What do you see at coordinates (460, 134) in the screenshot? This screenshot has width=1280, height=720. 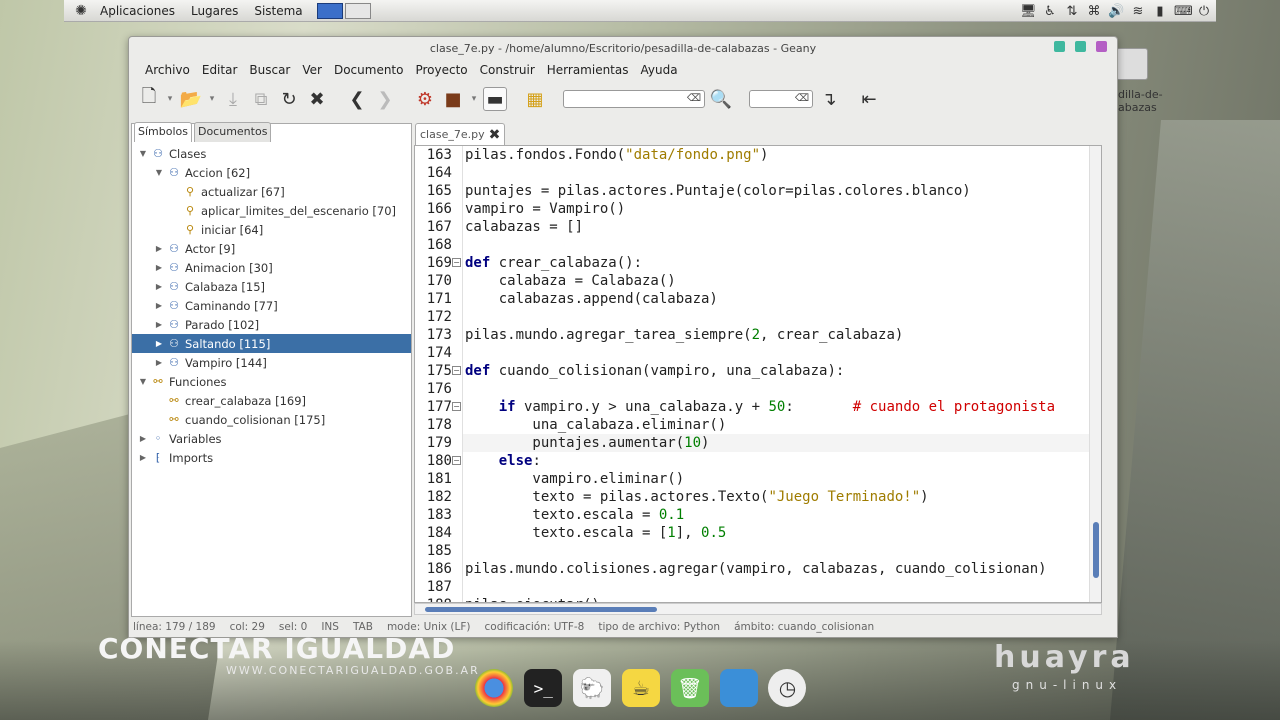 I see `editor-tab-file: clase_7e.py ✖` at bounding box center [460, 134].